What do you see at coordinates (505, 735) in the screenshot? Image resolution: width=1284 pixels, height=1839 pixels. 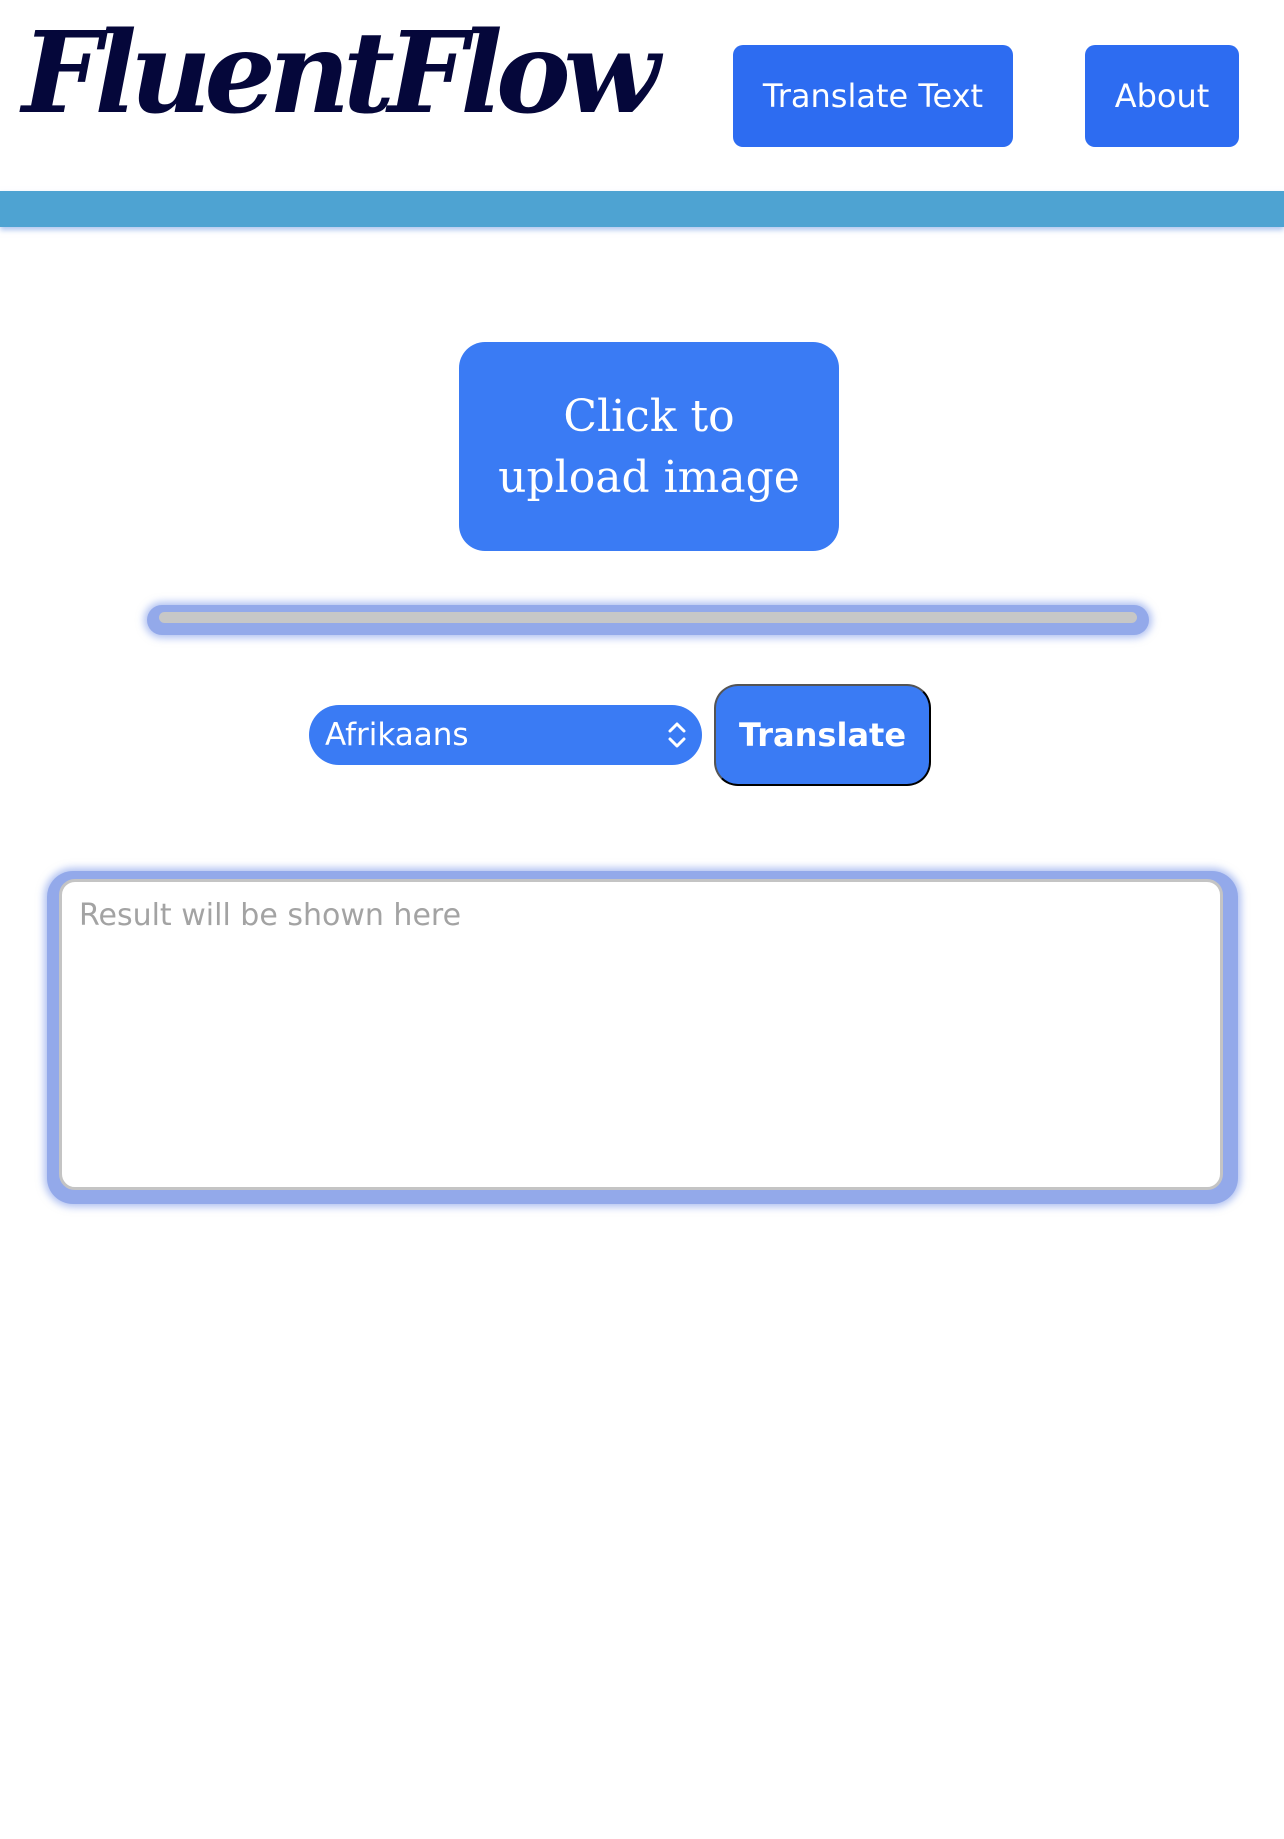 I see `language-select: Afrikaans` at bounding box center [505, 735].